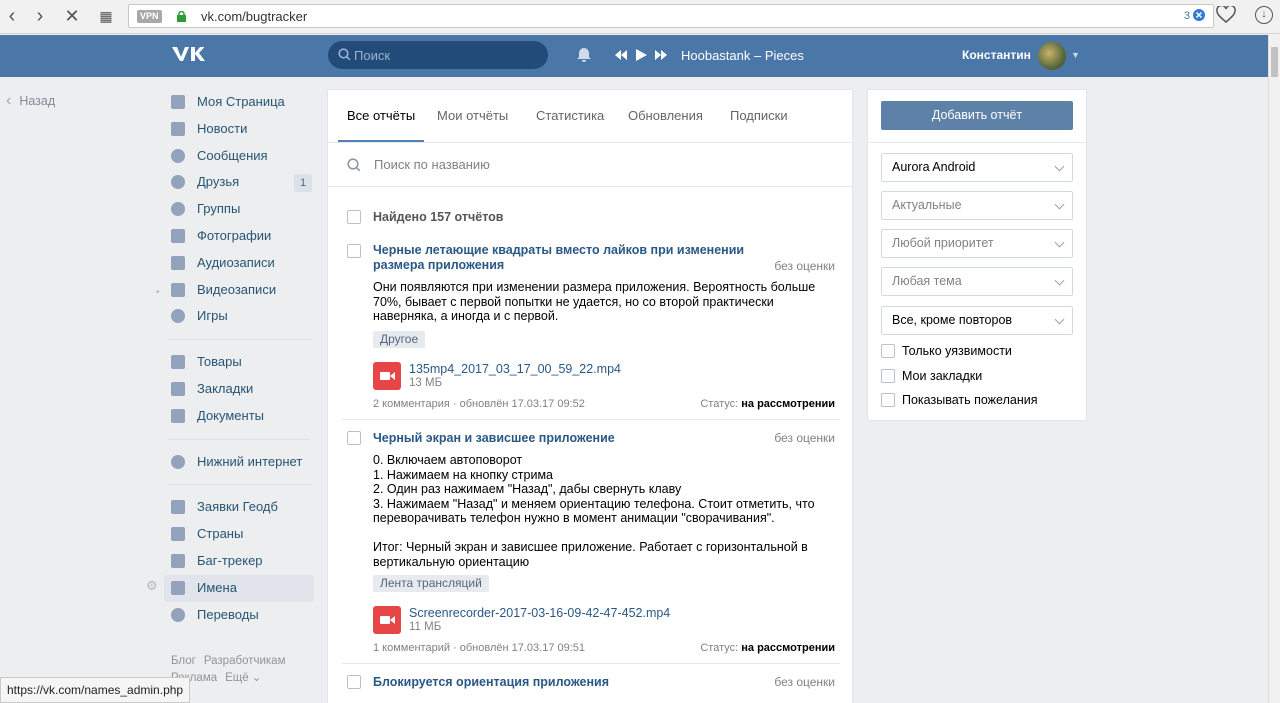  I want to click on report-tag: Лента трансляций, so click(431, 583).